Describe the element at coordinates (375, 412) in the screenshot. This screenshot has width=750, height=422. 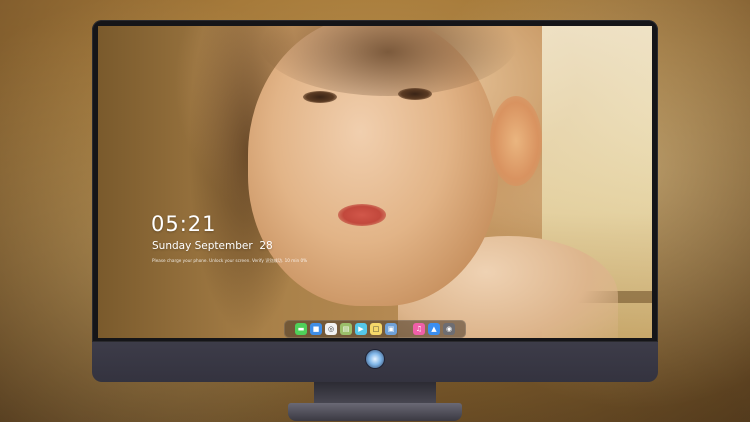
I see `monitor-stand-base` at that location.